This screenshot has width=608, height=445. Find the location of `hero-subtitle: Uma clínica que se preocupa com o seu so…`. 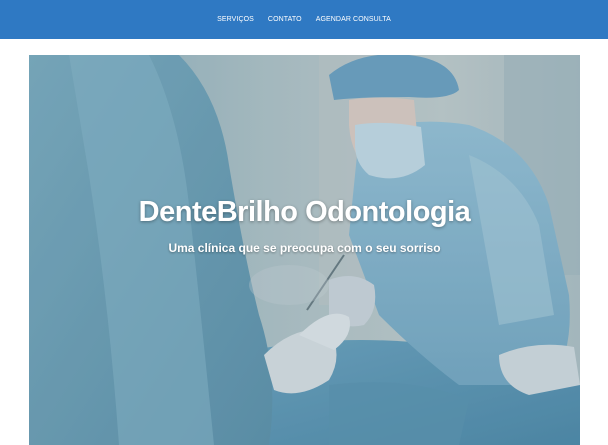

hero-subtitle: Uma clínica que se preocupa com o seu so… is located at coordinates (304, 248).